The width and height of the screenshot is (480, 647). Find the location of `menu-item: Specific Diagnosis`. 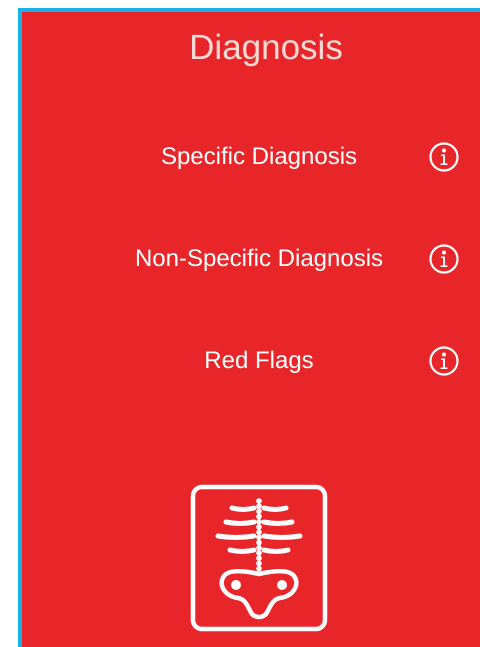

menu-item: Specific Diagnosis is located at coordinates (259, 157).